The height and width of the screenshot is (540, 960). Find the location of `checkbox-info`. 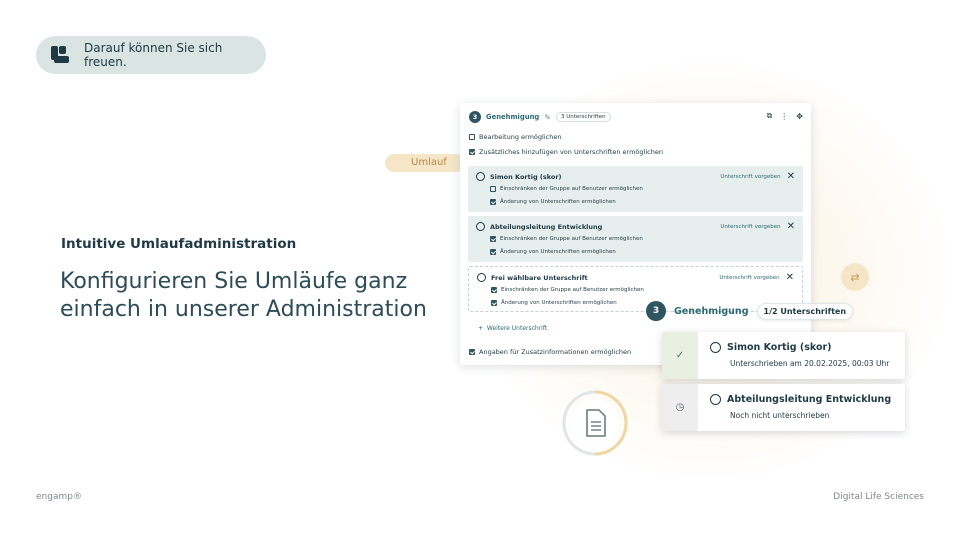

checkbox-info is located at coordinates (472, 352).